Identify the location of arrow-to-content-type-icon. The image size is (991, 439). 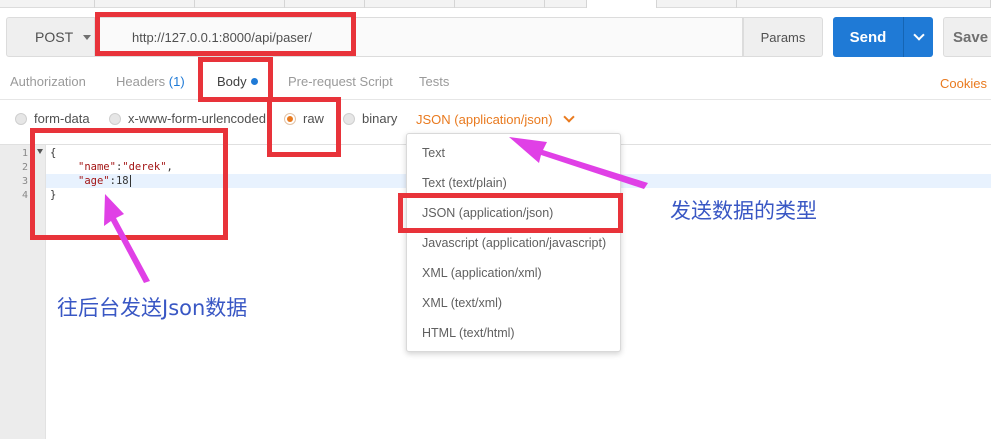
(578, 163).